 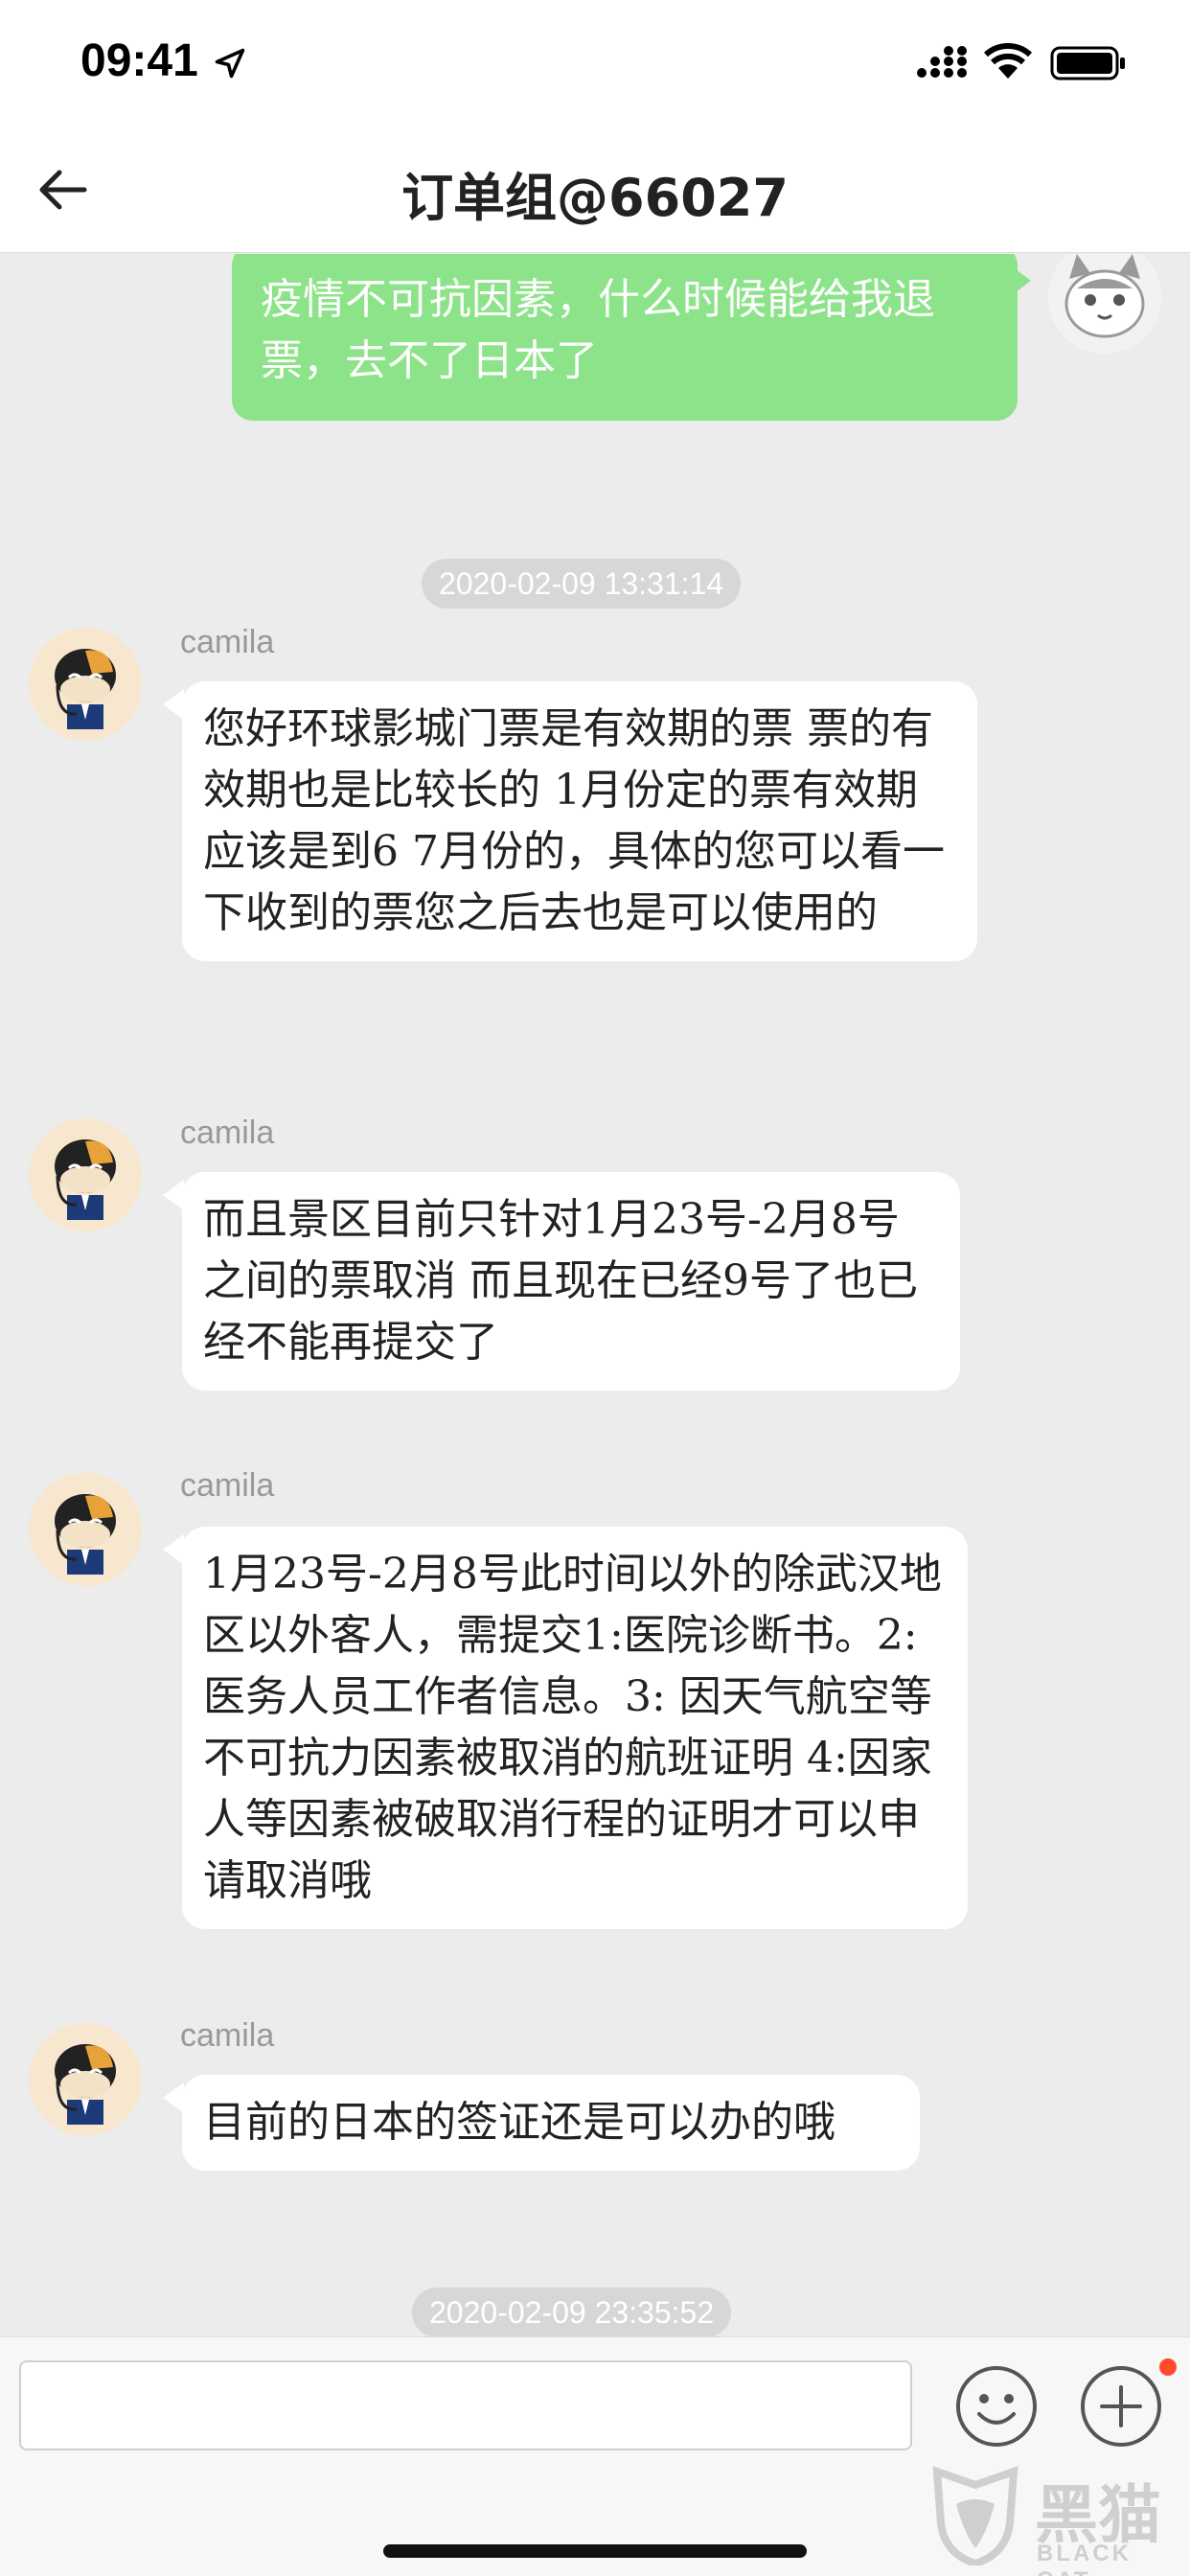 What do you see at coordinates (997, 2406) in the screenshot?
I see `emoji-icon` at bounding box center [997, 2406].